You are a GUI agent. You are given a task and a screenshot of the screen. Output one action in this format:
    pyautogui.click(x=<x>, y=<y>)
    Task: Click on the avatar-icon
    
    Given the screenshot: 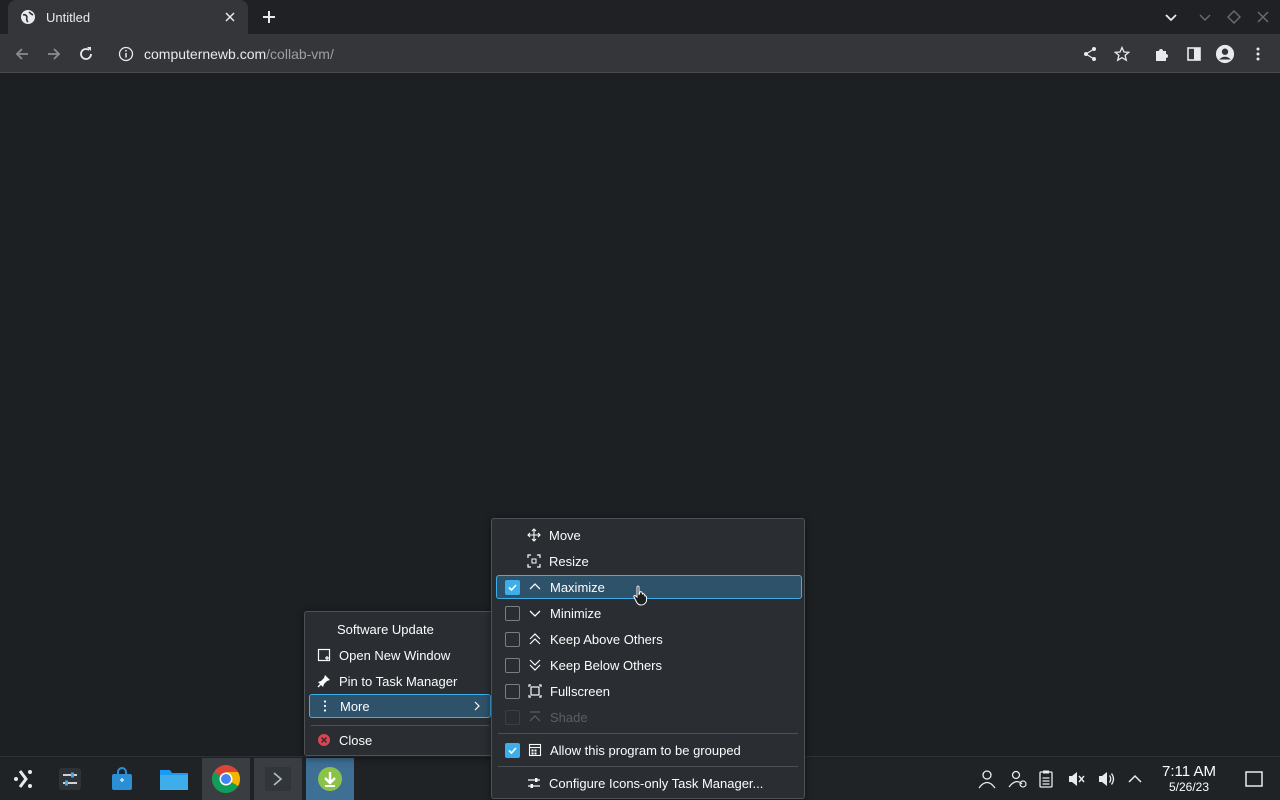 What is the action you would take?
    pyautogui.click(x=1225, y=54)
    